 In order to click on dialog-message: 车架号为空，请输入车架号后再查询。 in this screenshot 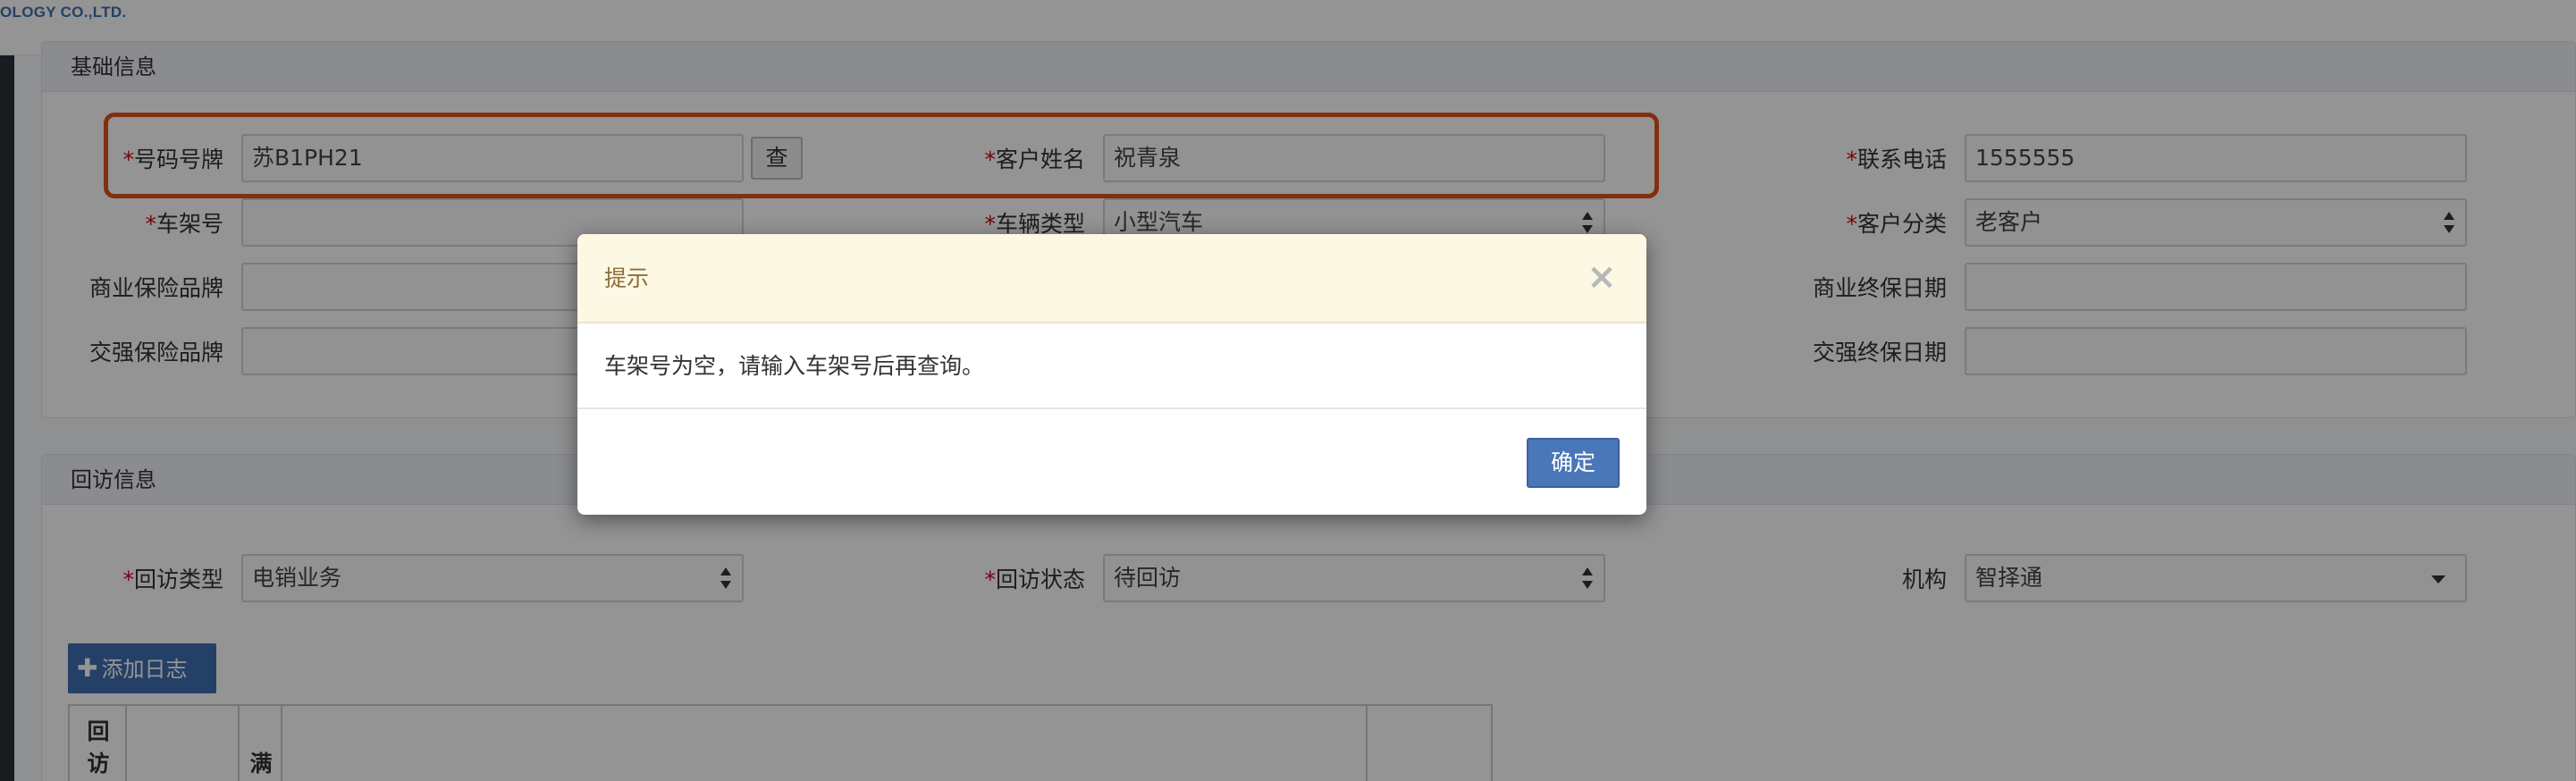, I will do `click(795, 366)`.